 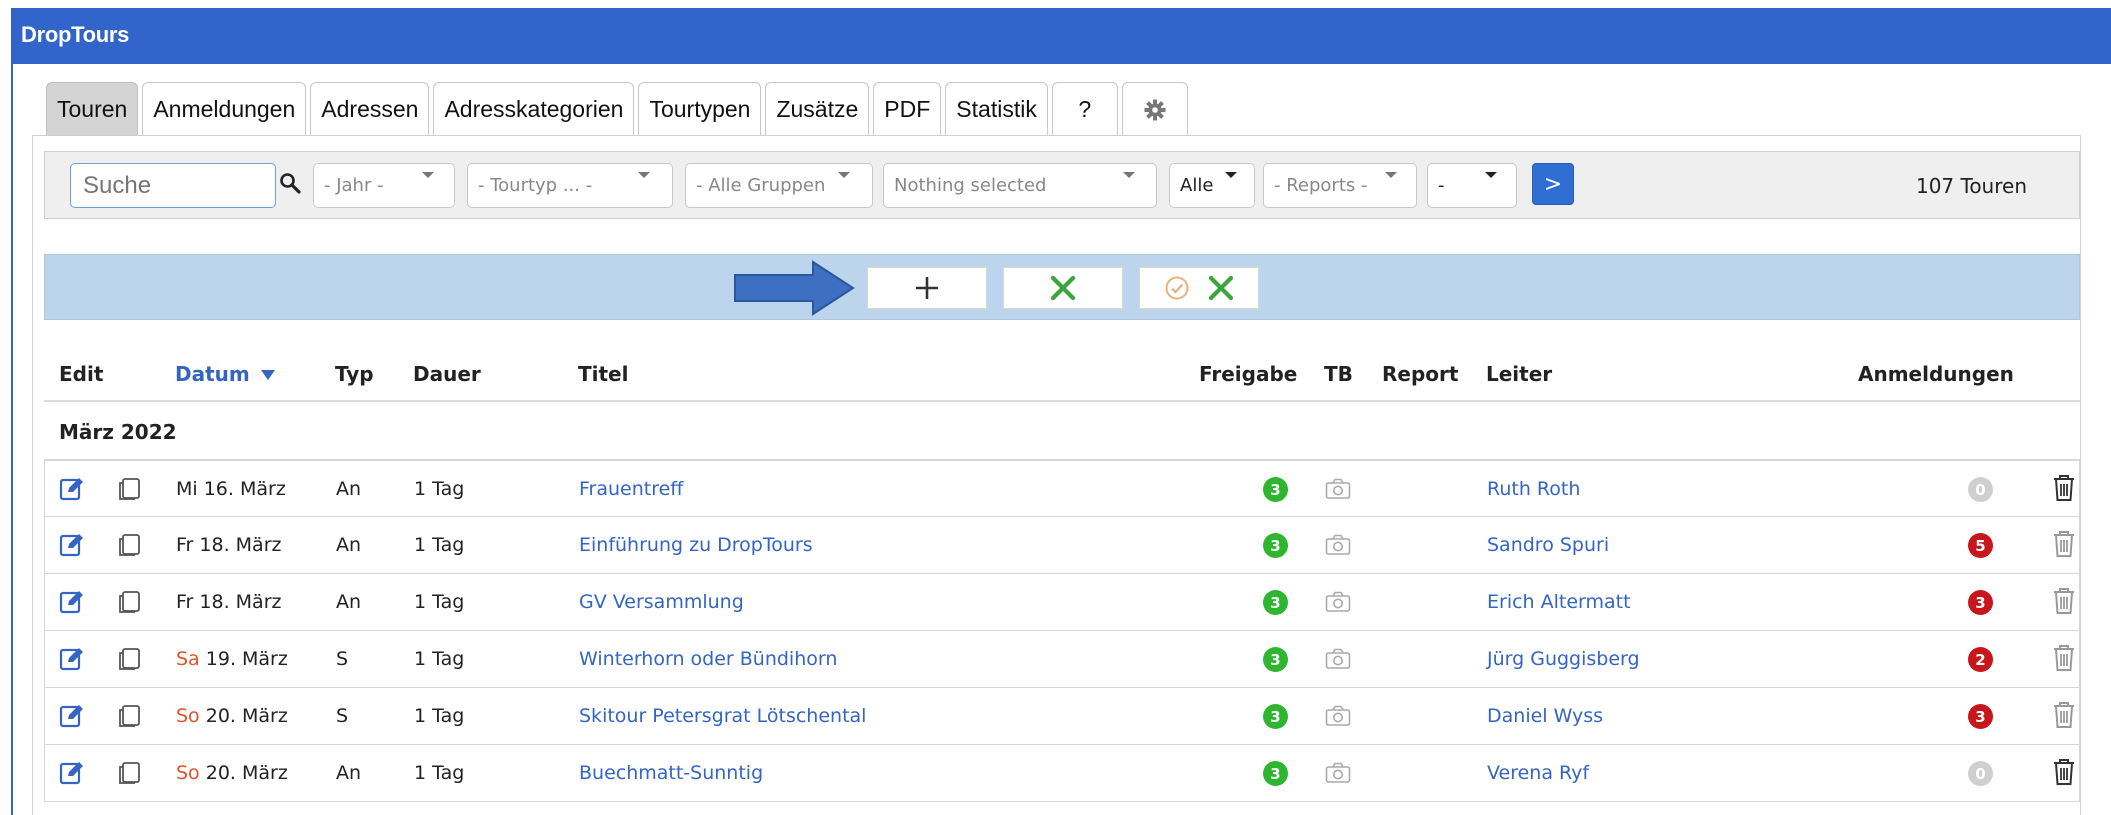 What do you see at coordinates (1980, 545) in the screenshot?
I see `registrations-badge: 5` at bounding box center [1980, 545].